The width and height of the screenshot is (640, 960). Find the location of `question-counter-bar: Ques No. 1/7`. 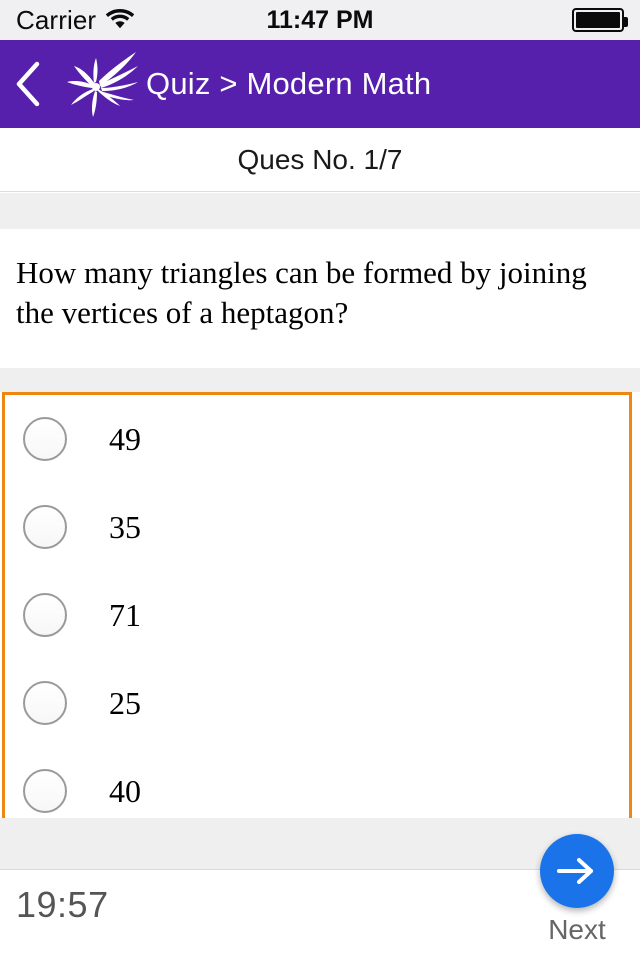

question-counter-bar: Ques No. 1/7 is located at coordinates (320, 160).